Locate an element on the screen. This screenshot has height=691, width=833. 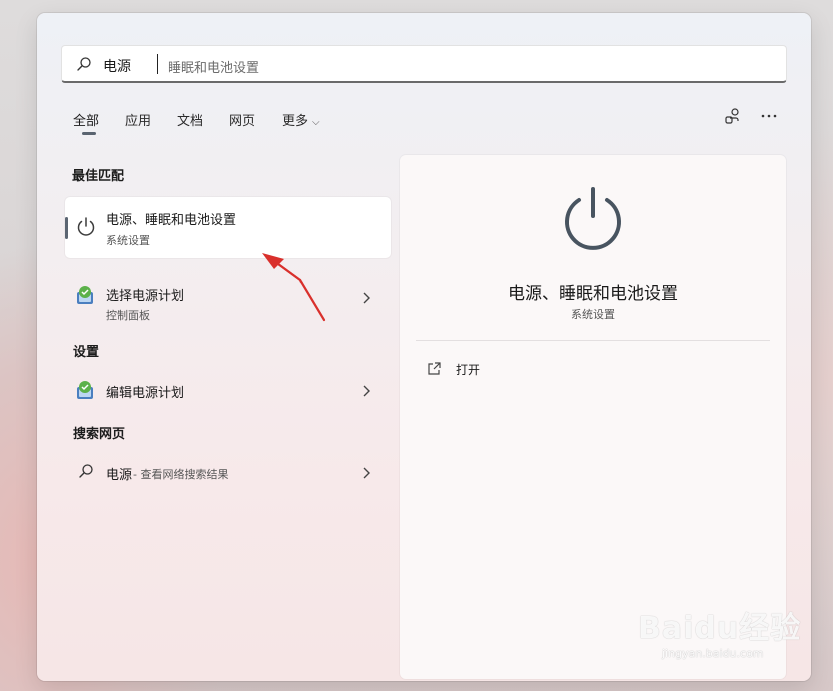
more-options-icon is located at coordinates (769, 116).